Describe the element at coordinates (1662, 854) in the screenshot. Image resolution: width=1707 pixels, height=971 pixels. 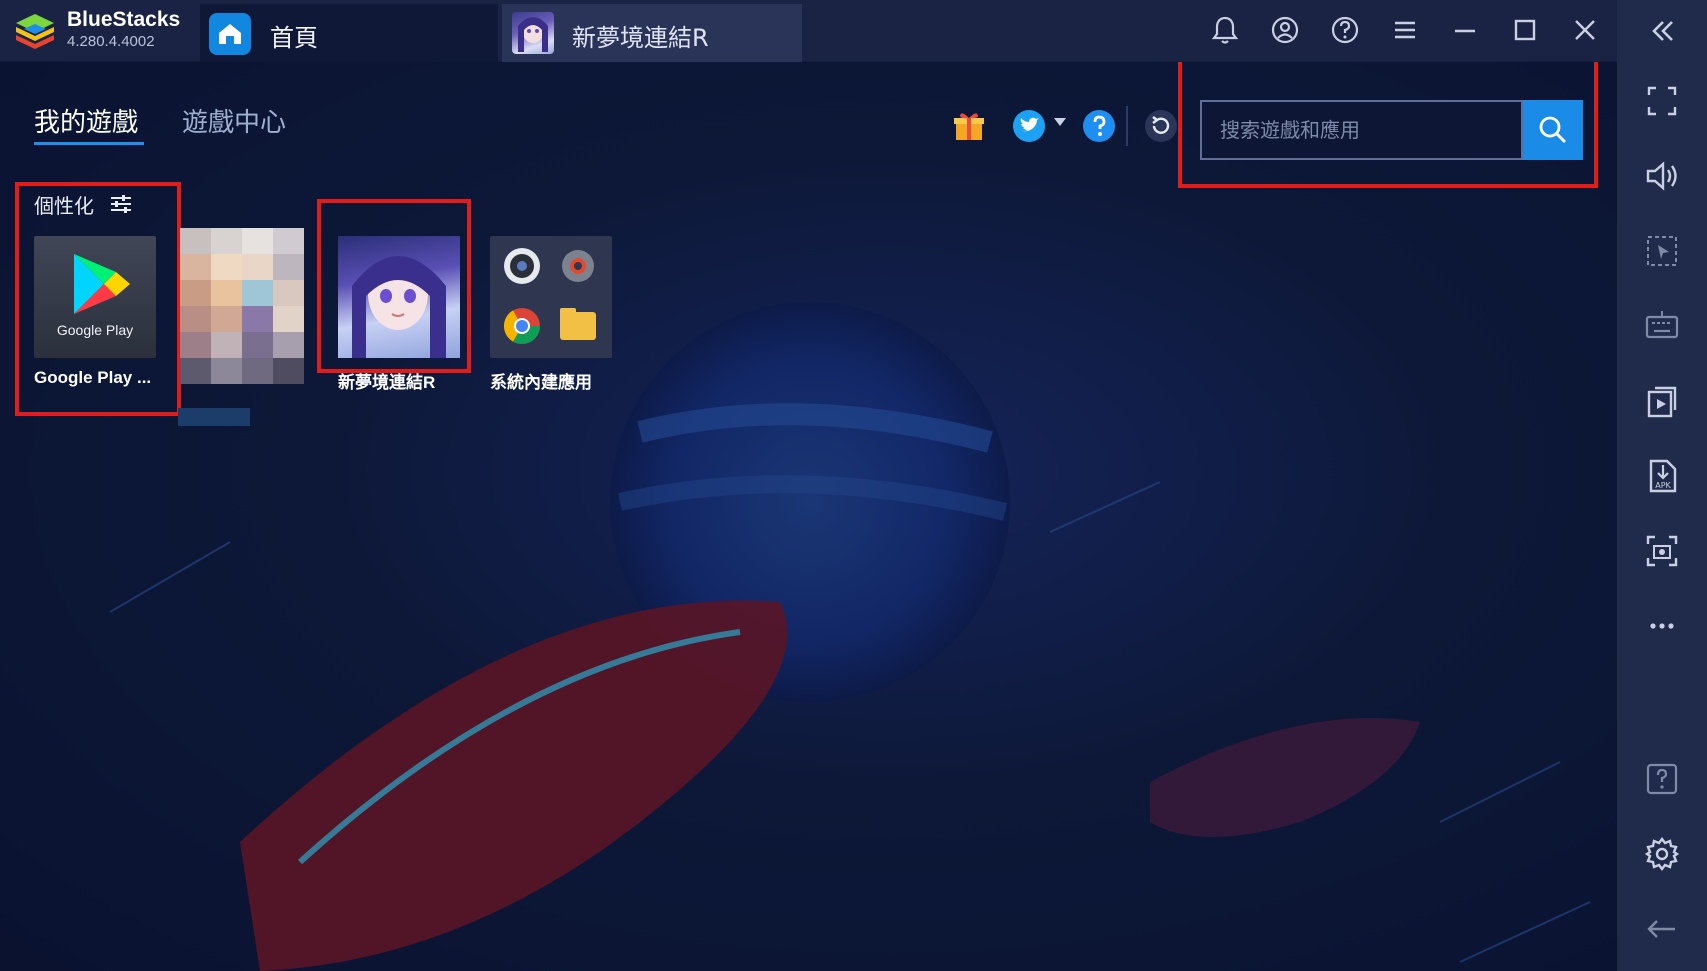
I see `settings-icon` at that location.